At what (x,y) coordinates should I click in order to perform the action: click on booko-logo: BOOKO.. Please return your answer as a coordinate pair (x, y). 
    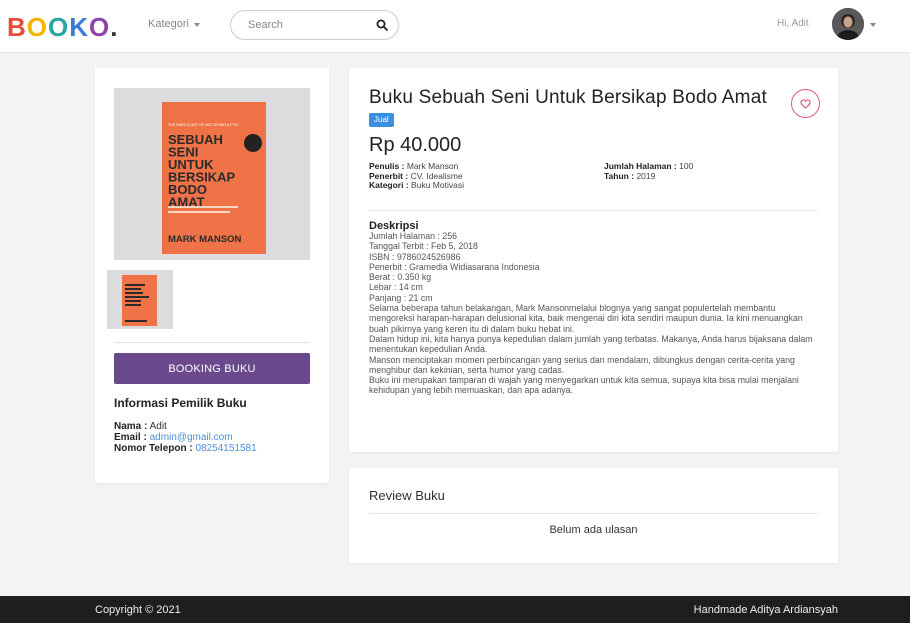
    Looking at the image, I should click on (67, 26).